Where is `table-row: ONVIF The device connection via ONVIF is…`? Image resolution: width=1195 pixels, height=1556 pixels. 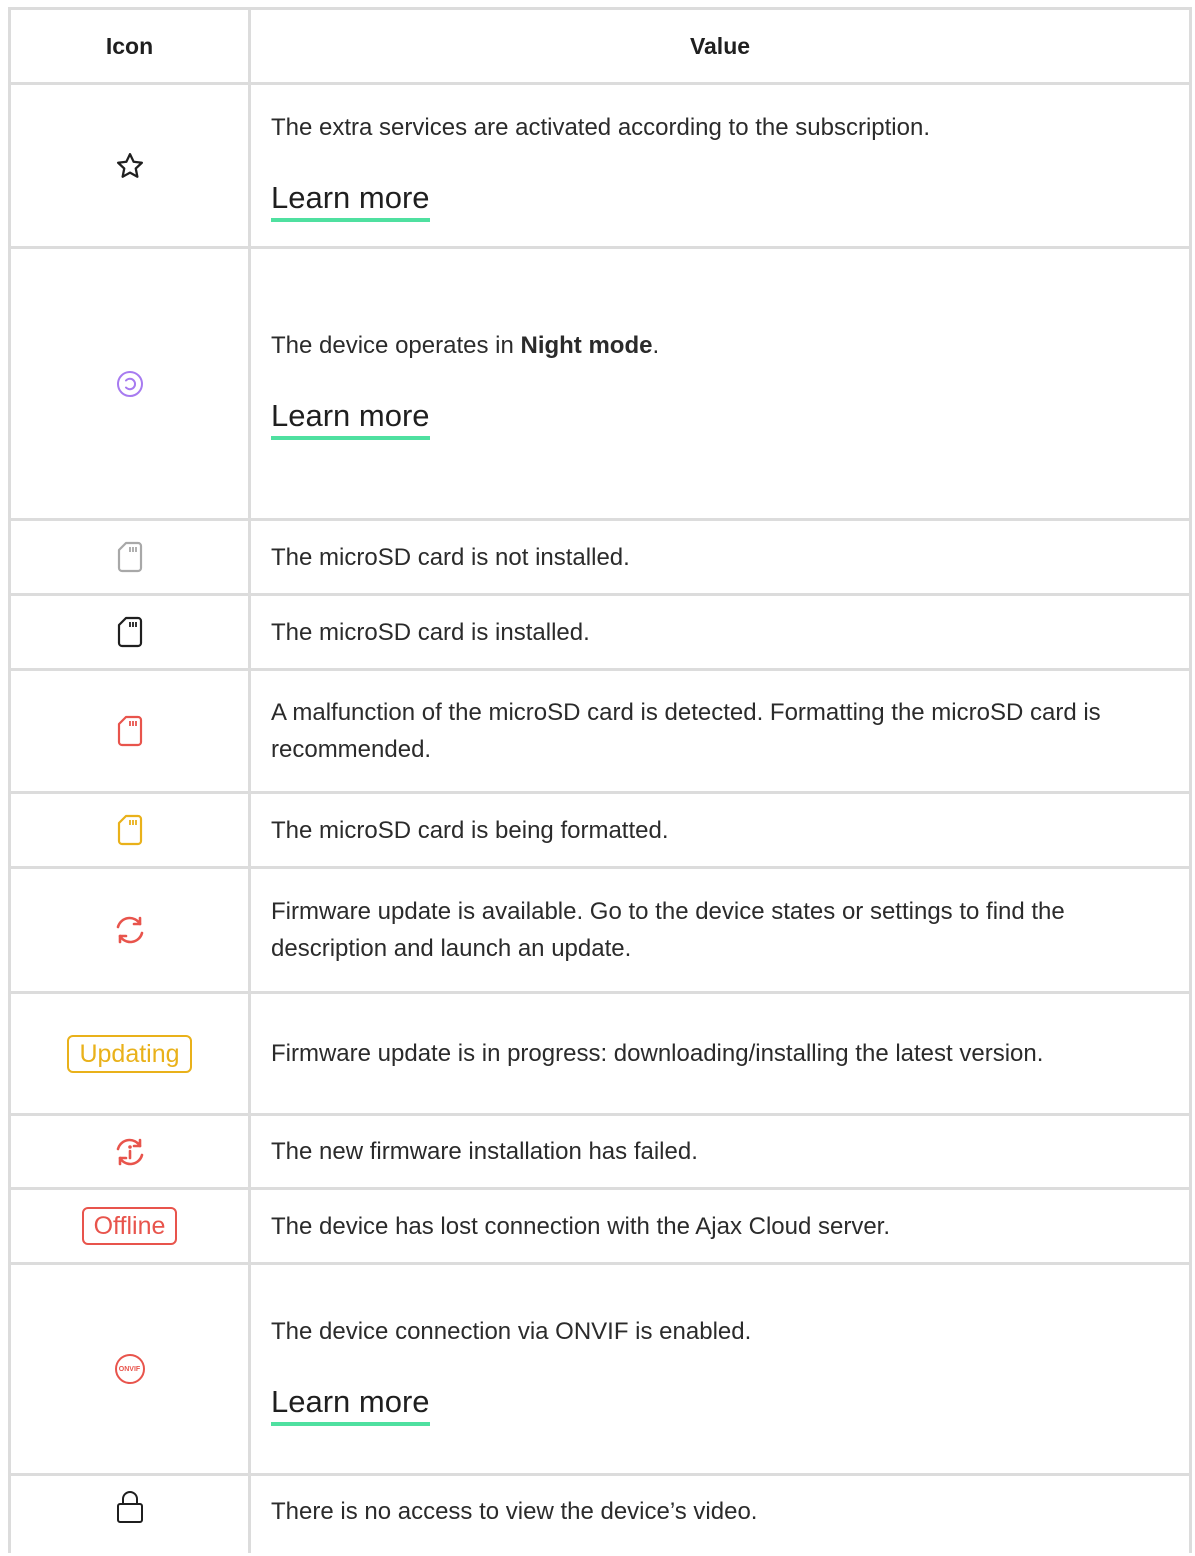
table-row: ONVIF The device connection via ONVIF is… is located at coordinates (600, 1370).